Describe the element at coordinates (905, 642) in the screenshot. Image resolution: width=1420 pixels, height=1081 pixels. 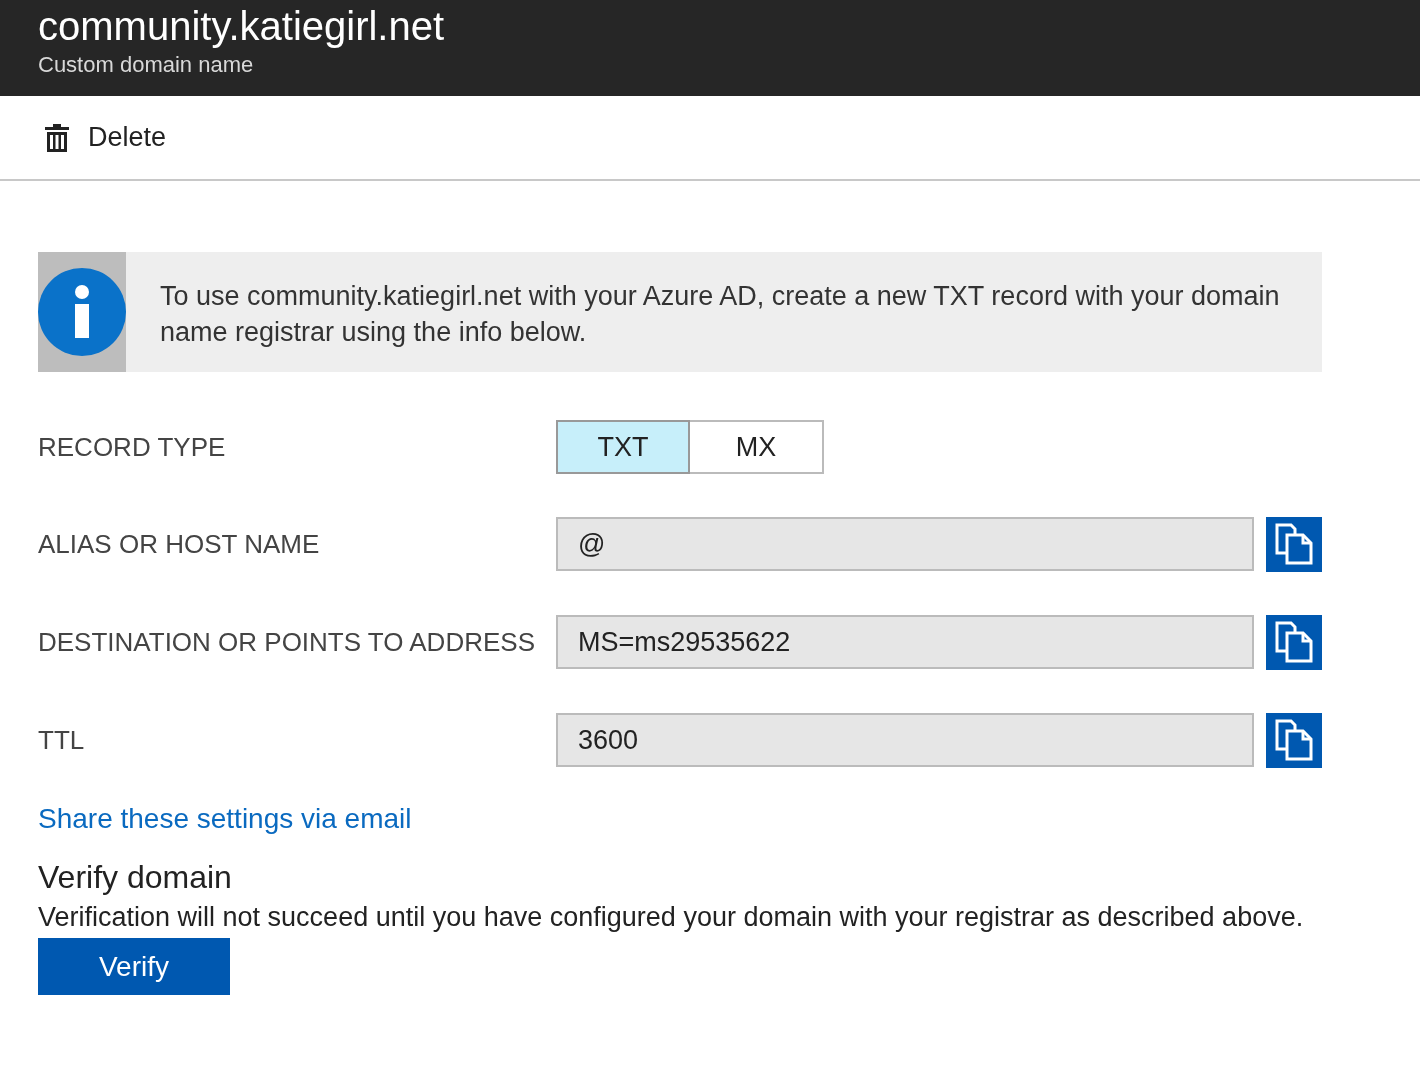
I see `text-field: MS=ms29535622` at that location.